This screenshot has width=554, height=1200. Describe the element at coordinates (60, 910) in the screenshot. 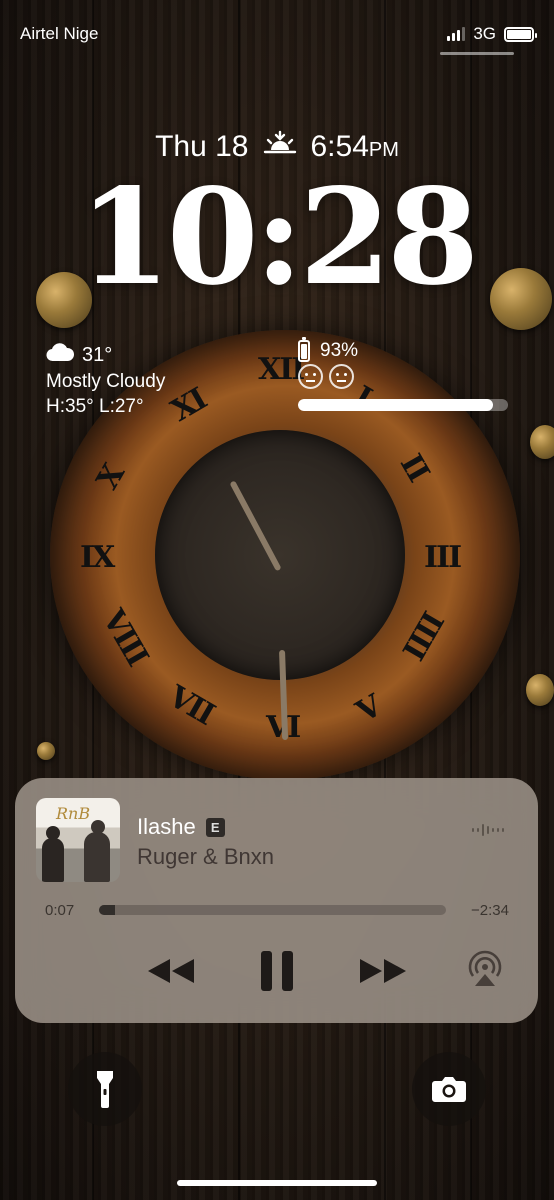

I see `elapsed-time: 0:07` at that location.